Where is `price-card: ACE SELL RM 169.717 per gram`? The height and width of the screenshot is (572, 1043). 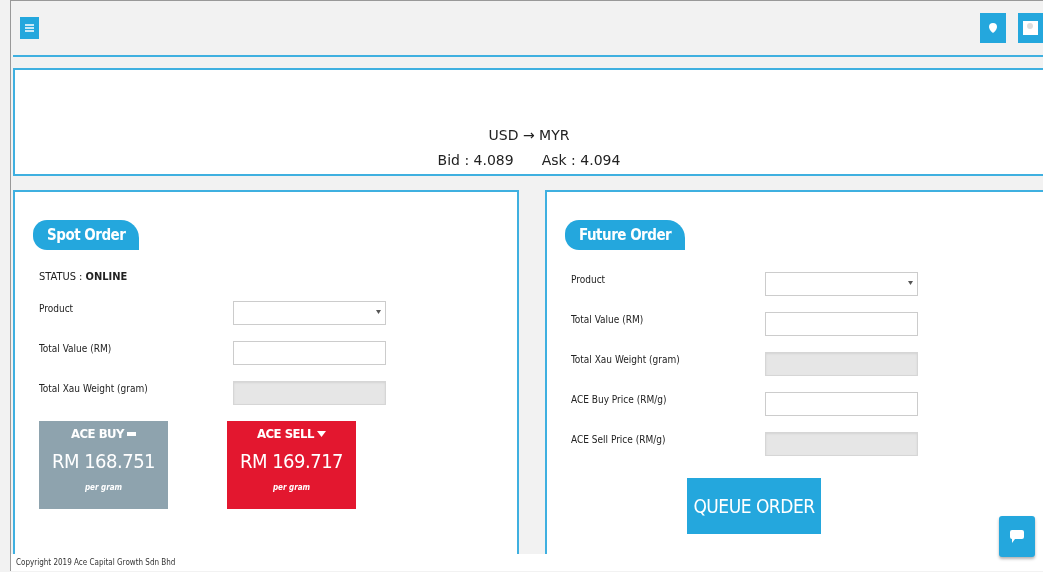
price-card: ACE SELL RM 169.717 per gram is located at coordinates (291, 465).